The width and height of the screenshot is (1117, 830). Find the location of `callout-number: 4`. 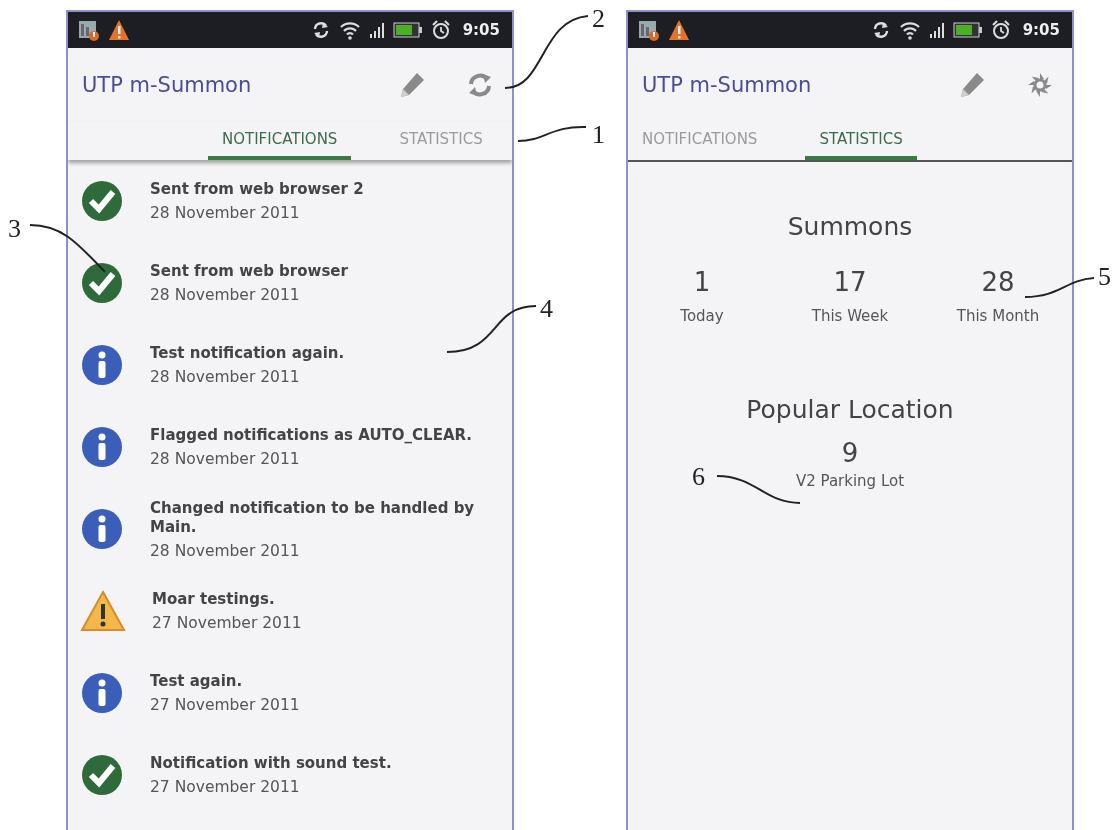

callout-number: 4 is located at coordinates (546, 309).